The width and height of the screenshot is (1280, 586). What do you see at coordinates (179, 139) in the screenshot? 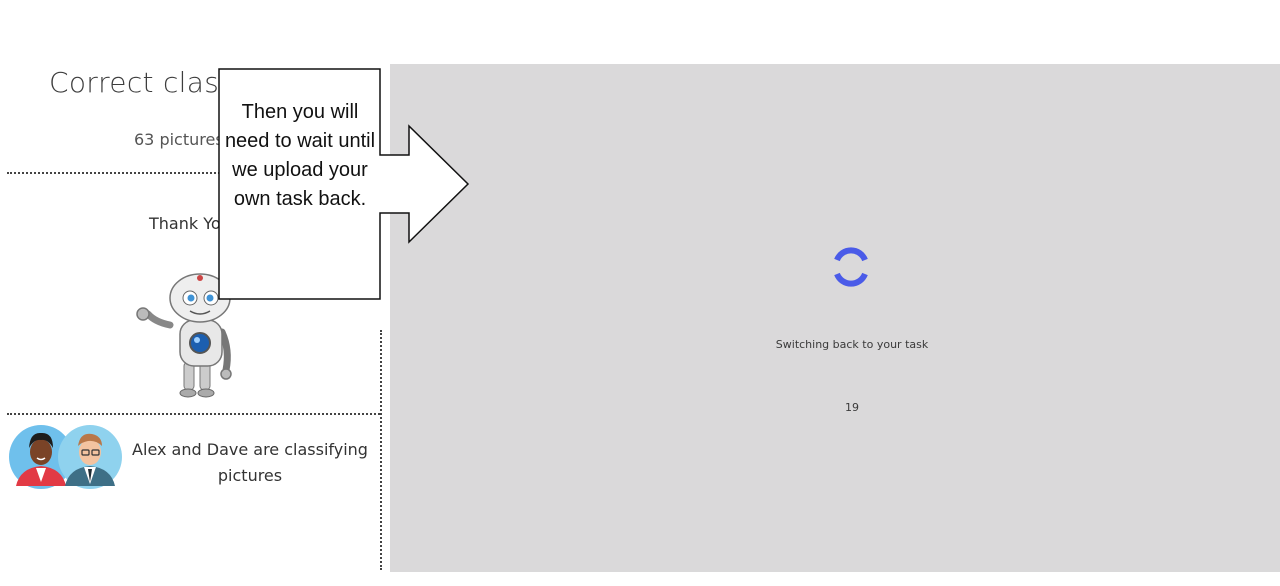
I see `pictures-count: 63 pictures` at bounding box center [179, 139].